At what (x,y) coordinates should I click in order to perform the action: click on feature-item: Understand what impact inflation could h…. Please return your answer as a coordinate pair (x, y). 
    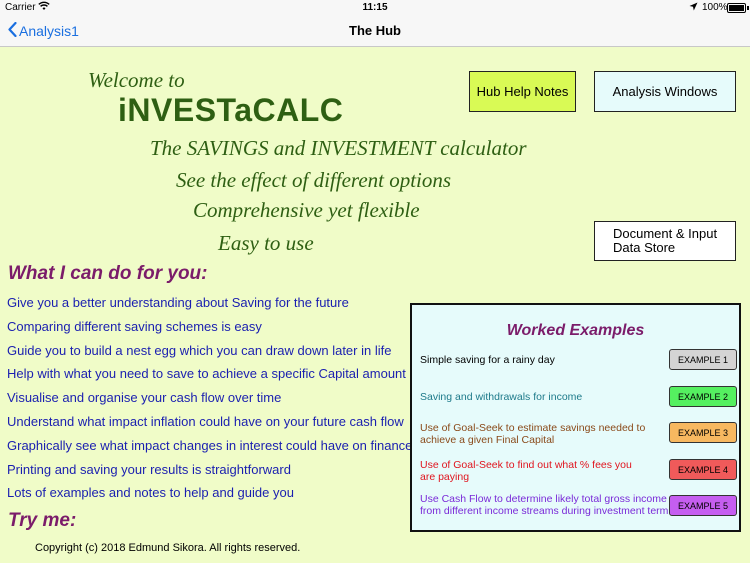
    Looking at the image, I should click on (205, 421).